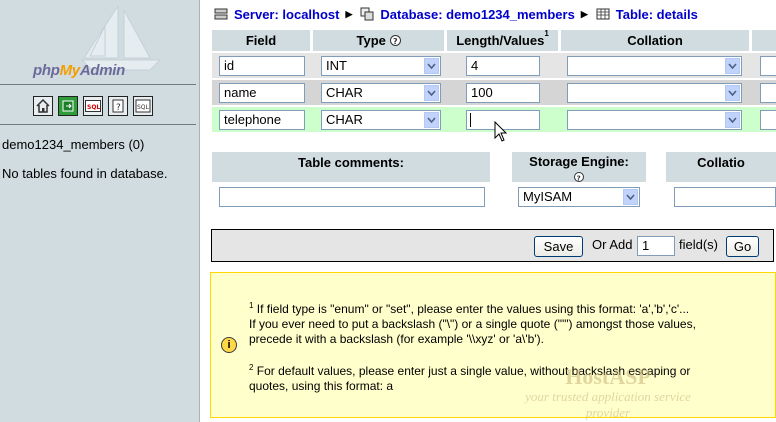 The height and width of the screenshot is (422, 776). What do you see at coordinates (492, 245) in the screenshot?
I see `save-bar: Save Or Add 1 field(s) Go` at bounding box center [492, 245].